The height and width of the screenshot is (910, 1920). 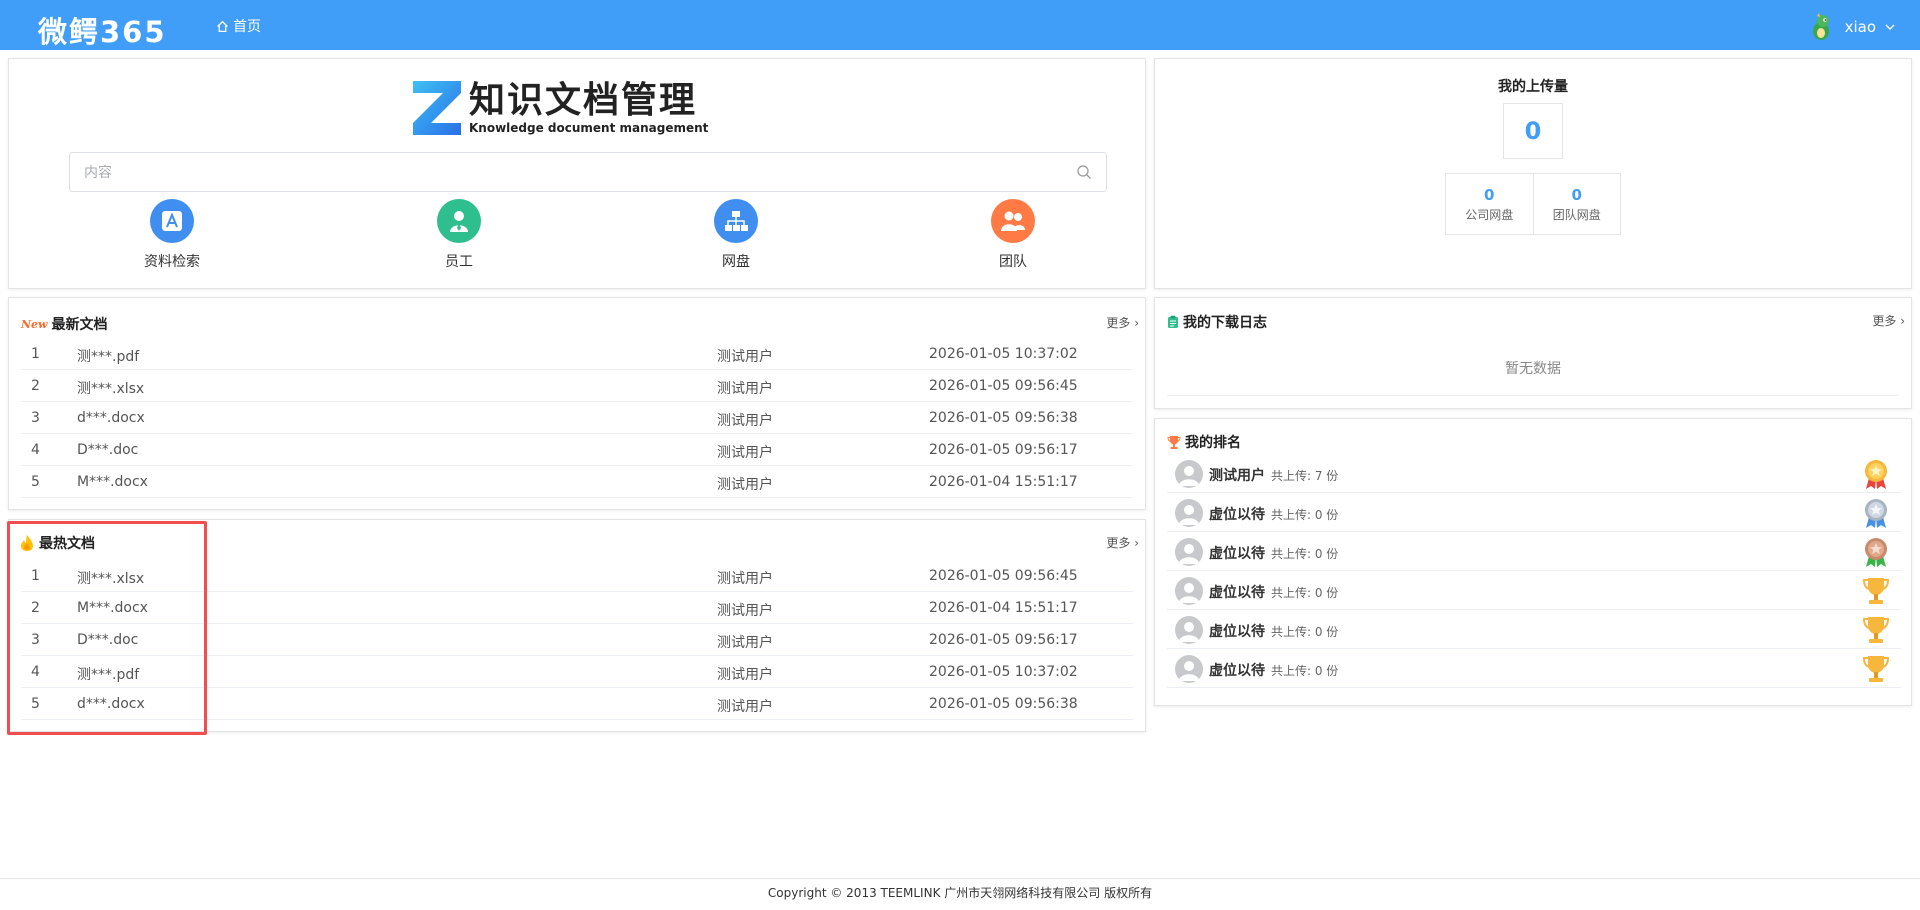 What do you see at coordinates (1084, 172) in the screenshot?
I see `search-icon` at bounding box center [1084, 172].